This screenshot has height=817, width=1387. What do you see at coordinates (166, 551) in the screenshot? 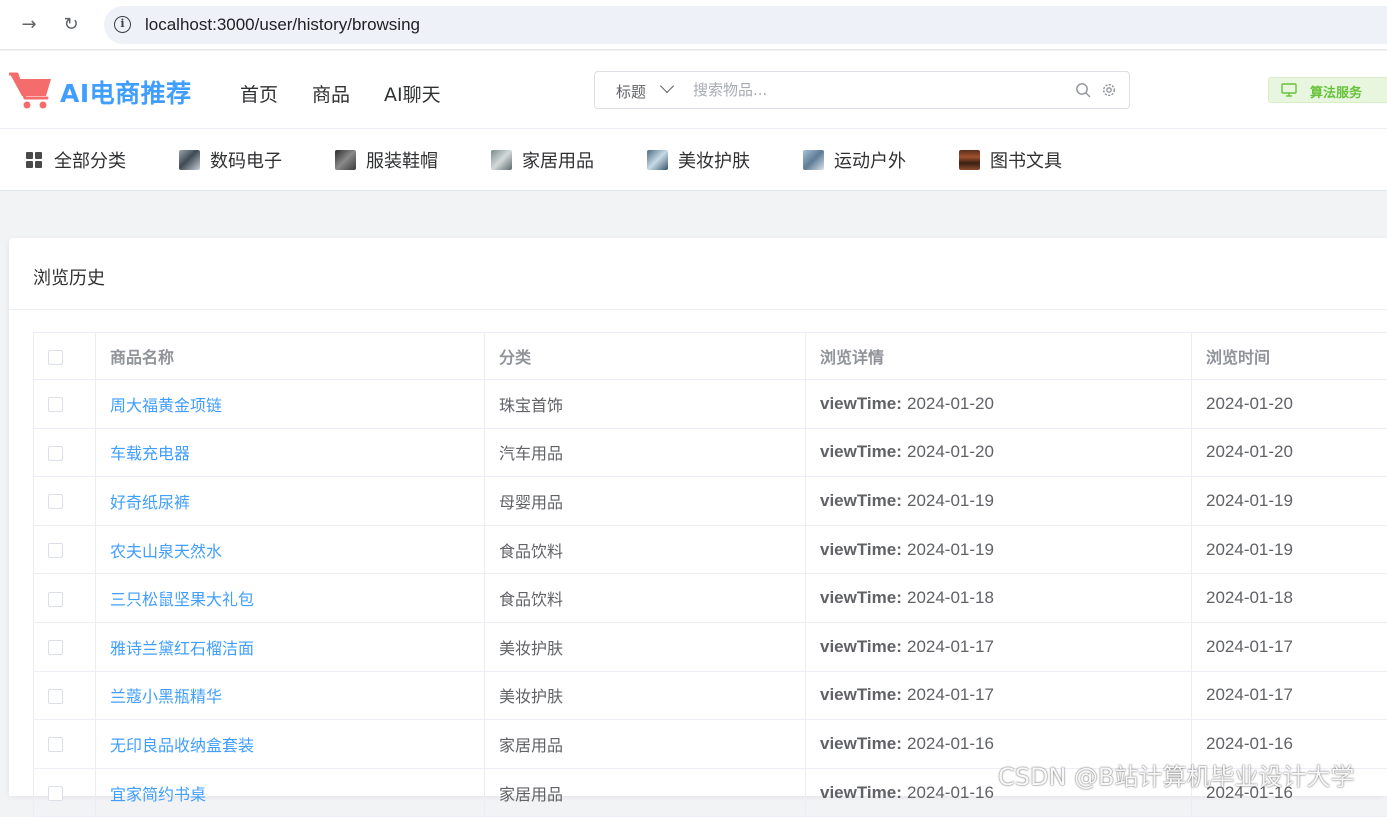
I see `product-name-link: 农夫山泉天然水` at bounding box center [166, 551].